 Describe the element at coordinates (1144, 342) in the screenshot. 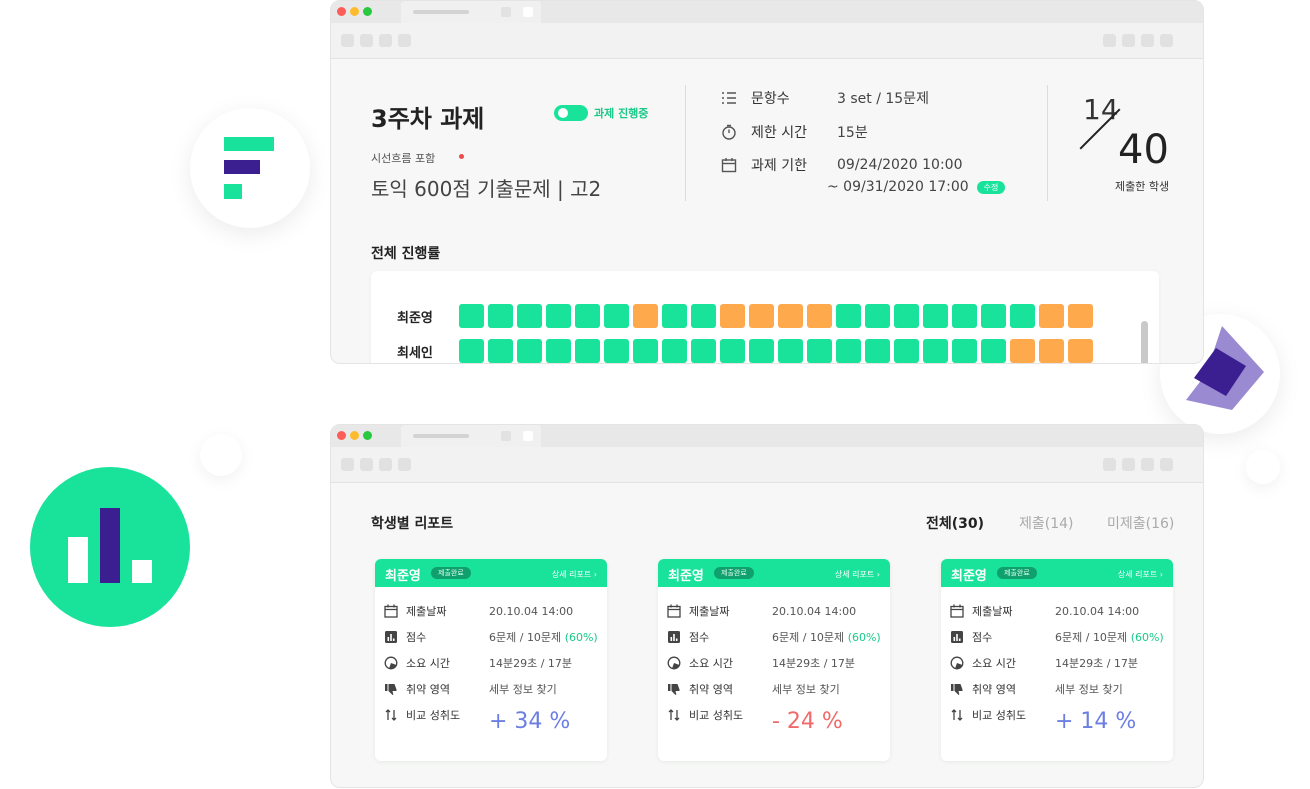

I see `progress-scrollbar` at that location.